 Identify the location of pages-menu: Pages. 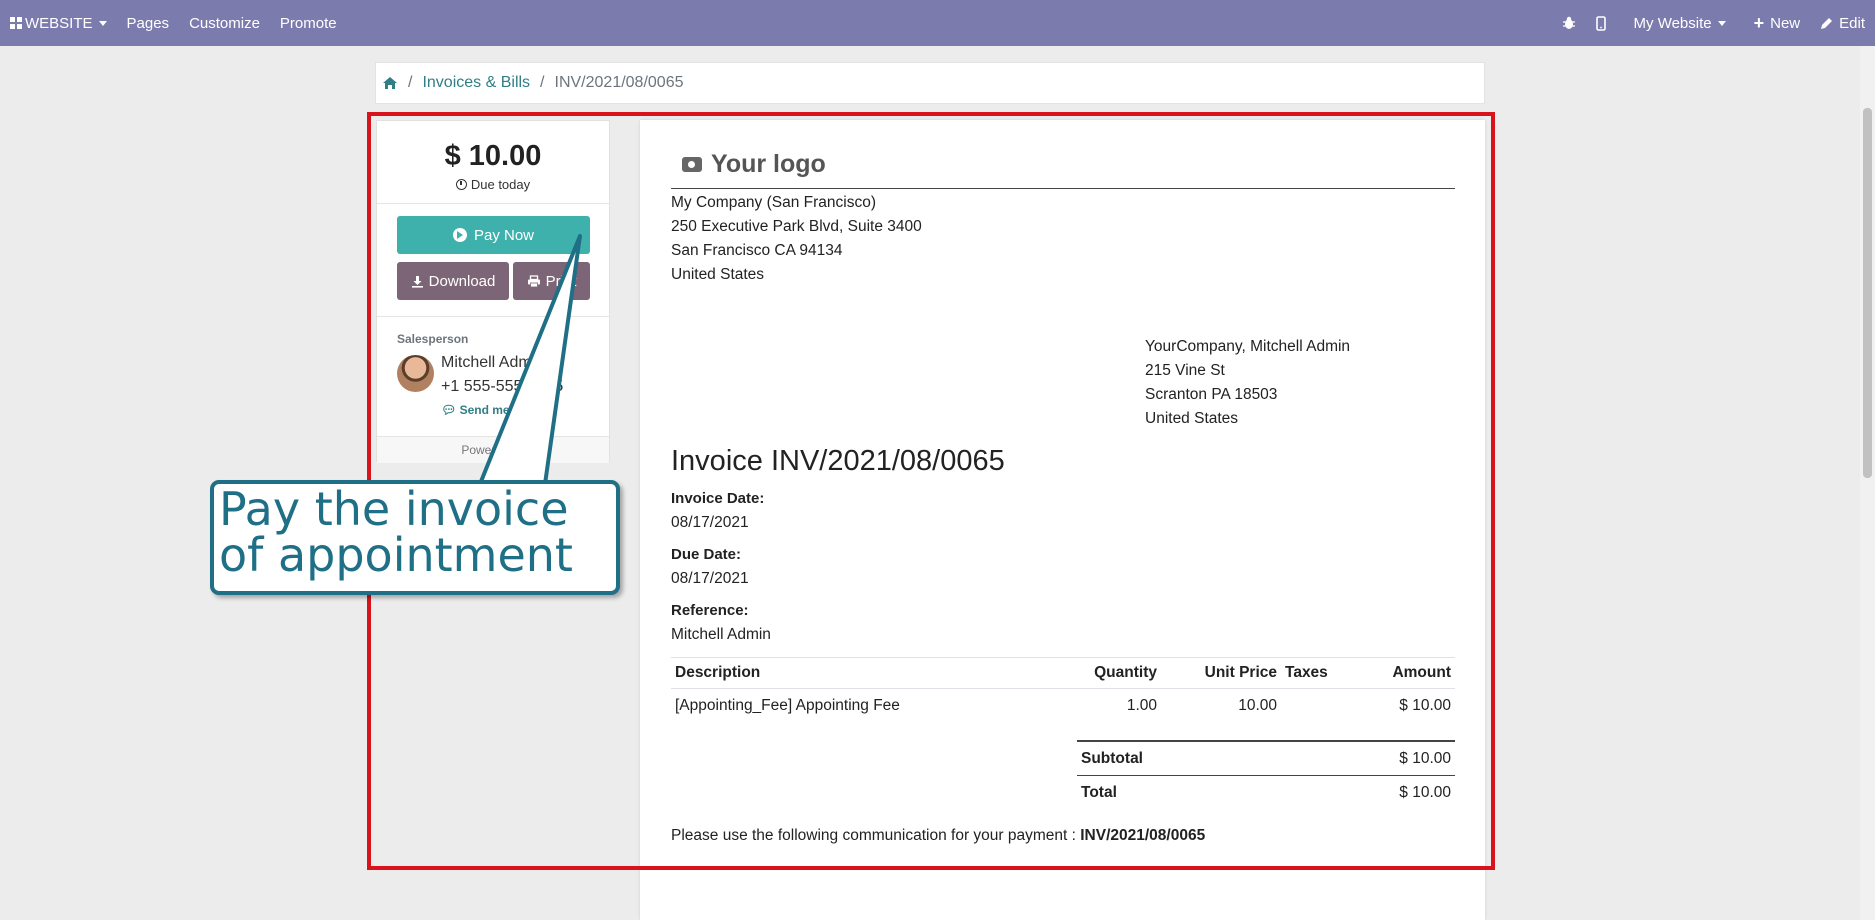
(148, 23).